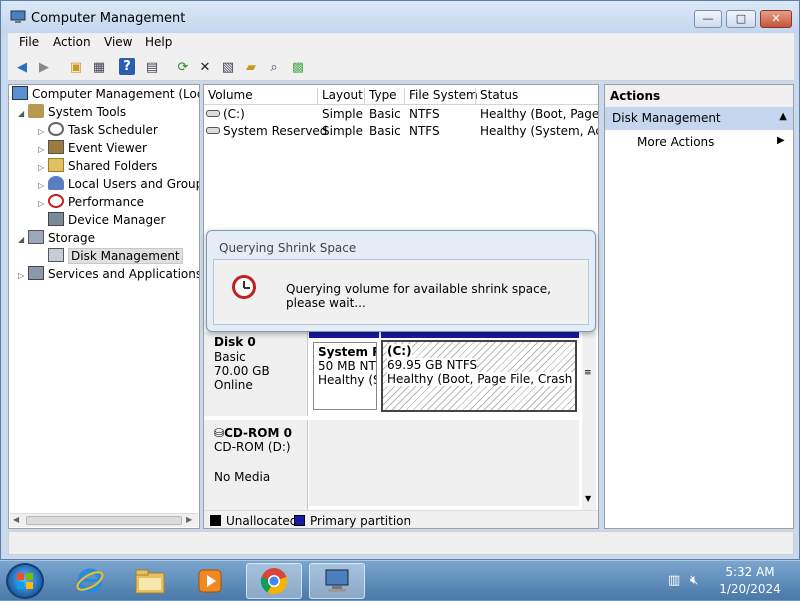 This screenshot has width=800, height=601. I want to click on help-icon: ?, so click(127, 66).